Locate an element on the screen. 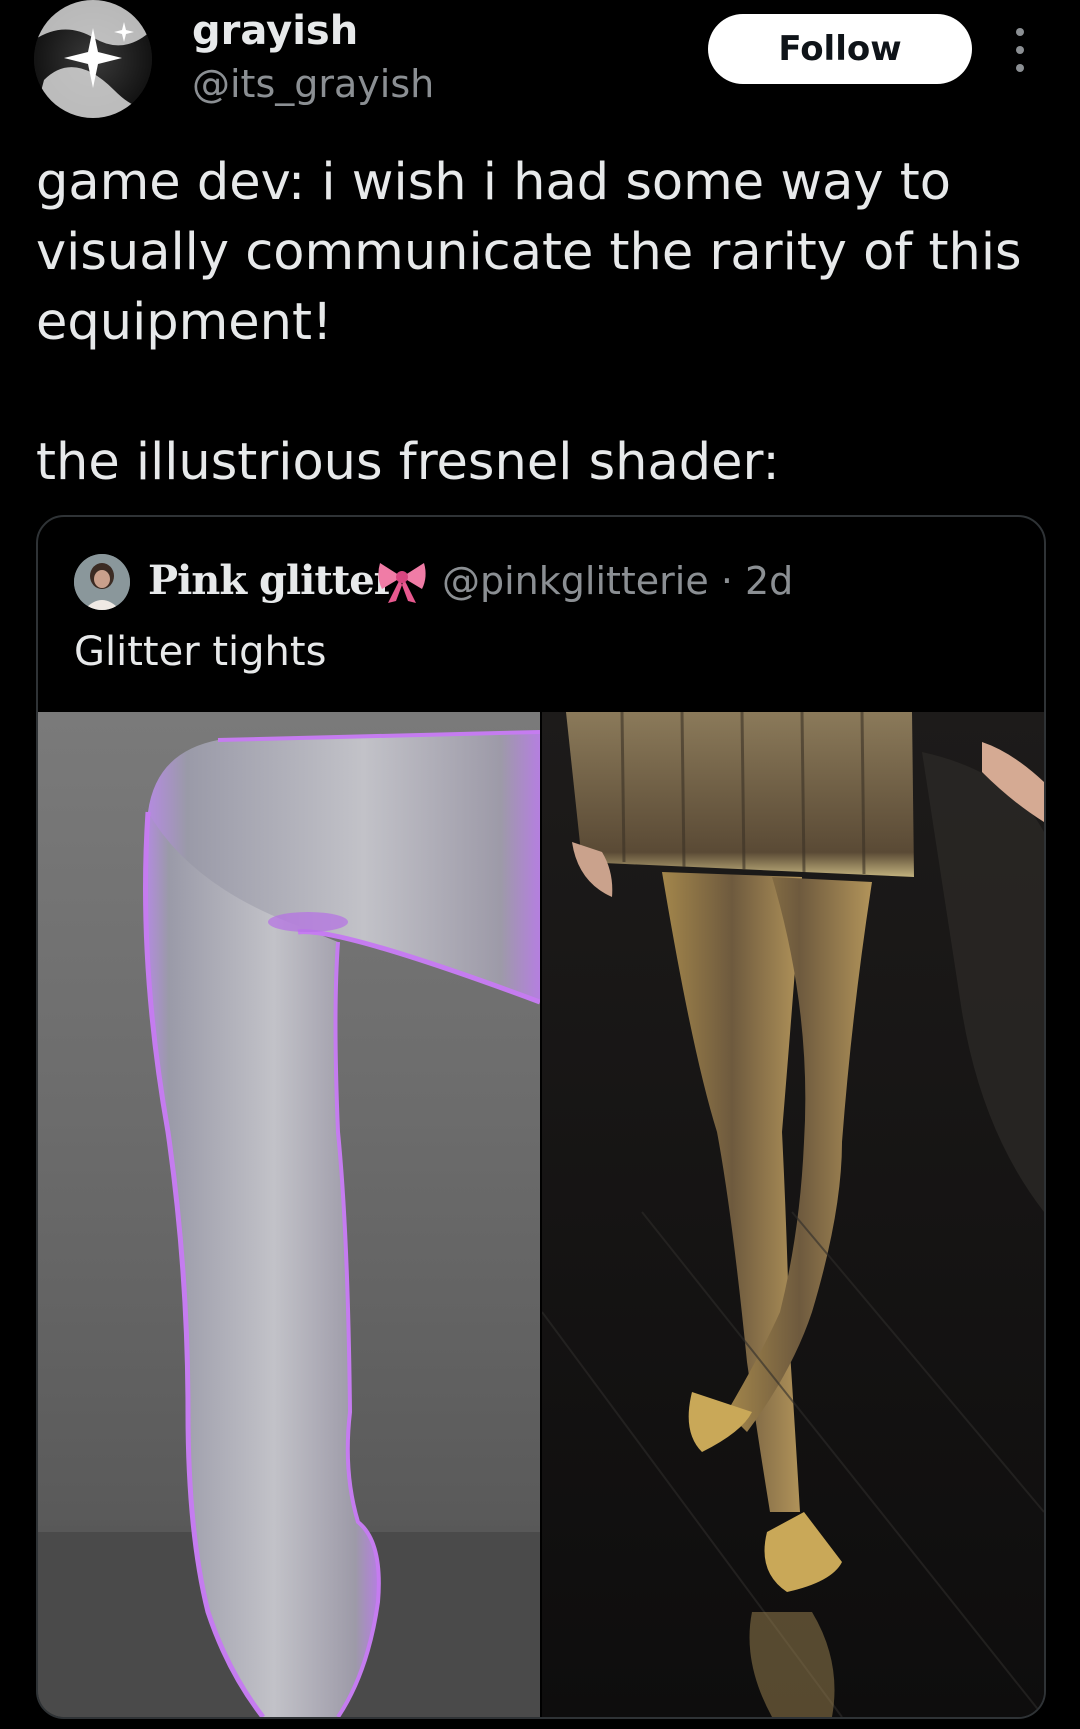  follow-button: Follow is located at coordinates (840, 49).